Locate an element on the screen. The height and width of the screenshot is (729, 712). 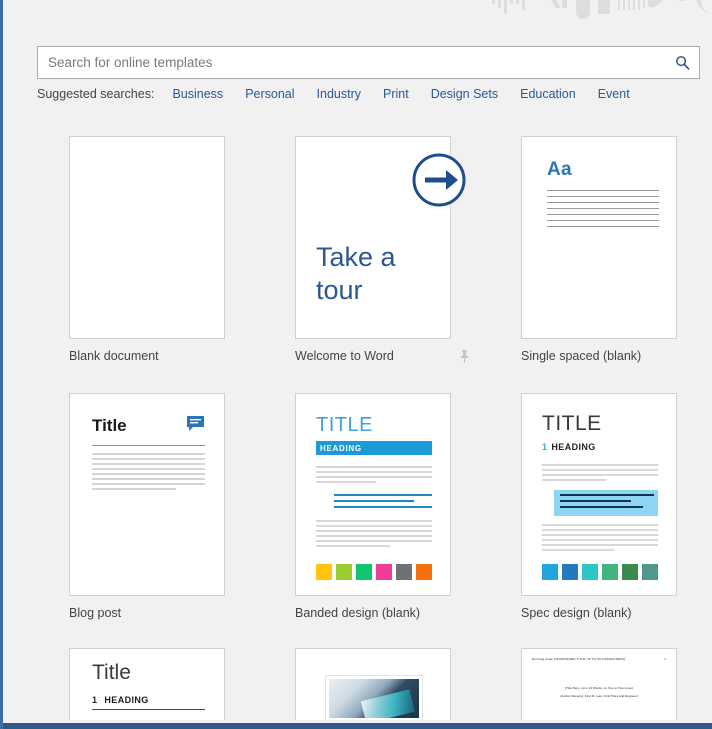
search-icon is located at coordinates (682, 63).